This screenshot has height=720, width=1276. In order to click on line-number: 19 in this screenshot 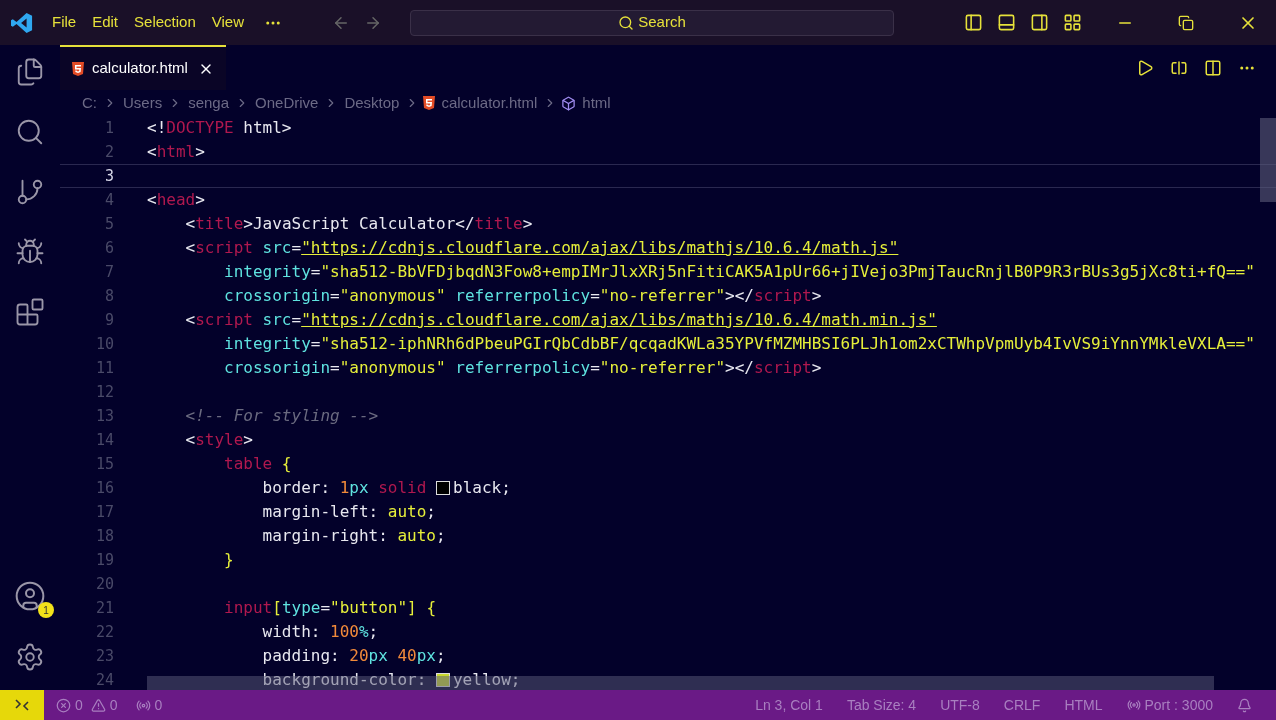, I will do `click(104, 560)`.